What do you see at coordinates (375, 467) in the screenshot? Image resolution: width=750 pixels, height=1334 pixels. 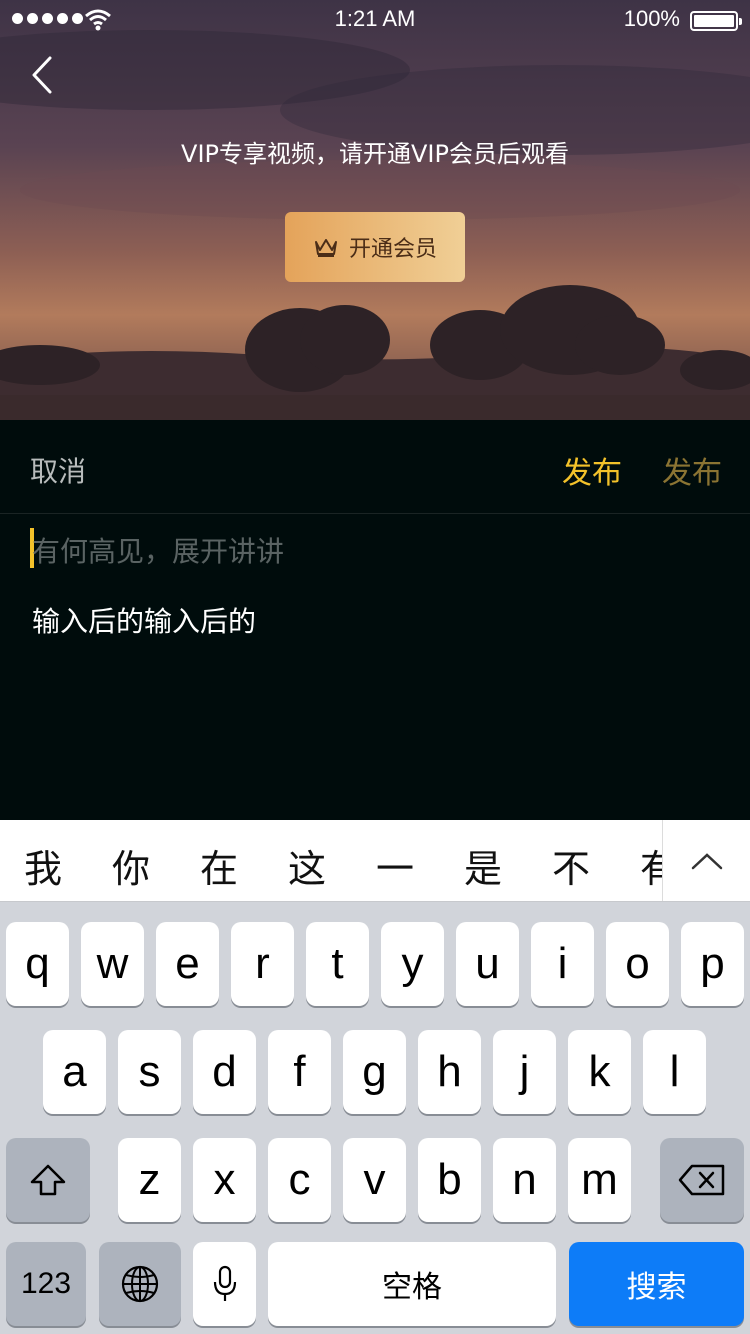 I see `editor-toolbar: 取消 发布 发布` at bounding box center [375, 467].